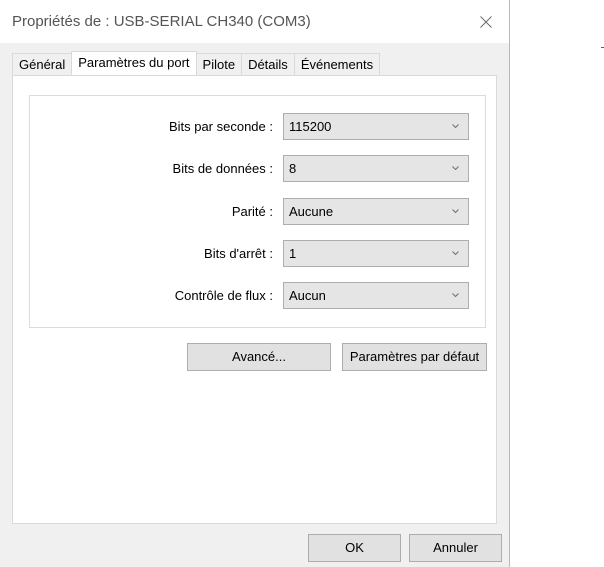 This screenshot has width=604, height=567. I want to click on setting-row-data-bits: Bits de données : 8, so click(257, 168).